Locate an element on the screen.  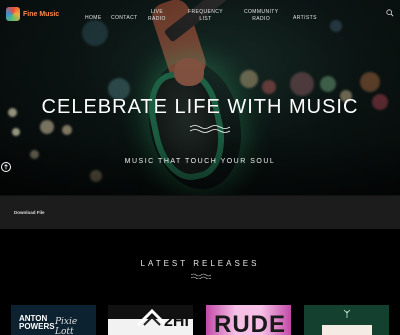
nav-item-frequency-list: FREQUENCY LIST is located at coordinates (205, 16).